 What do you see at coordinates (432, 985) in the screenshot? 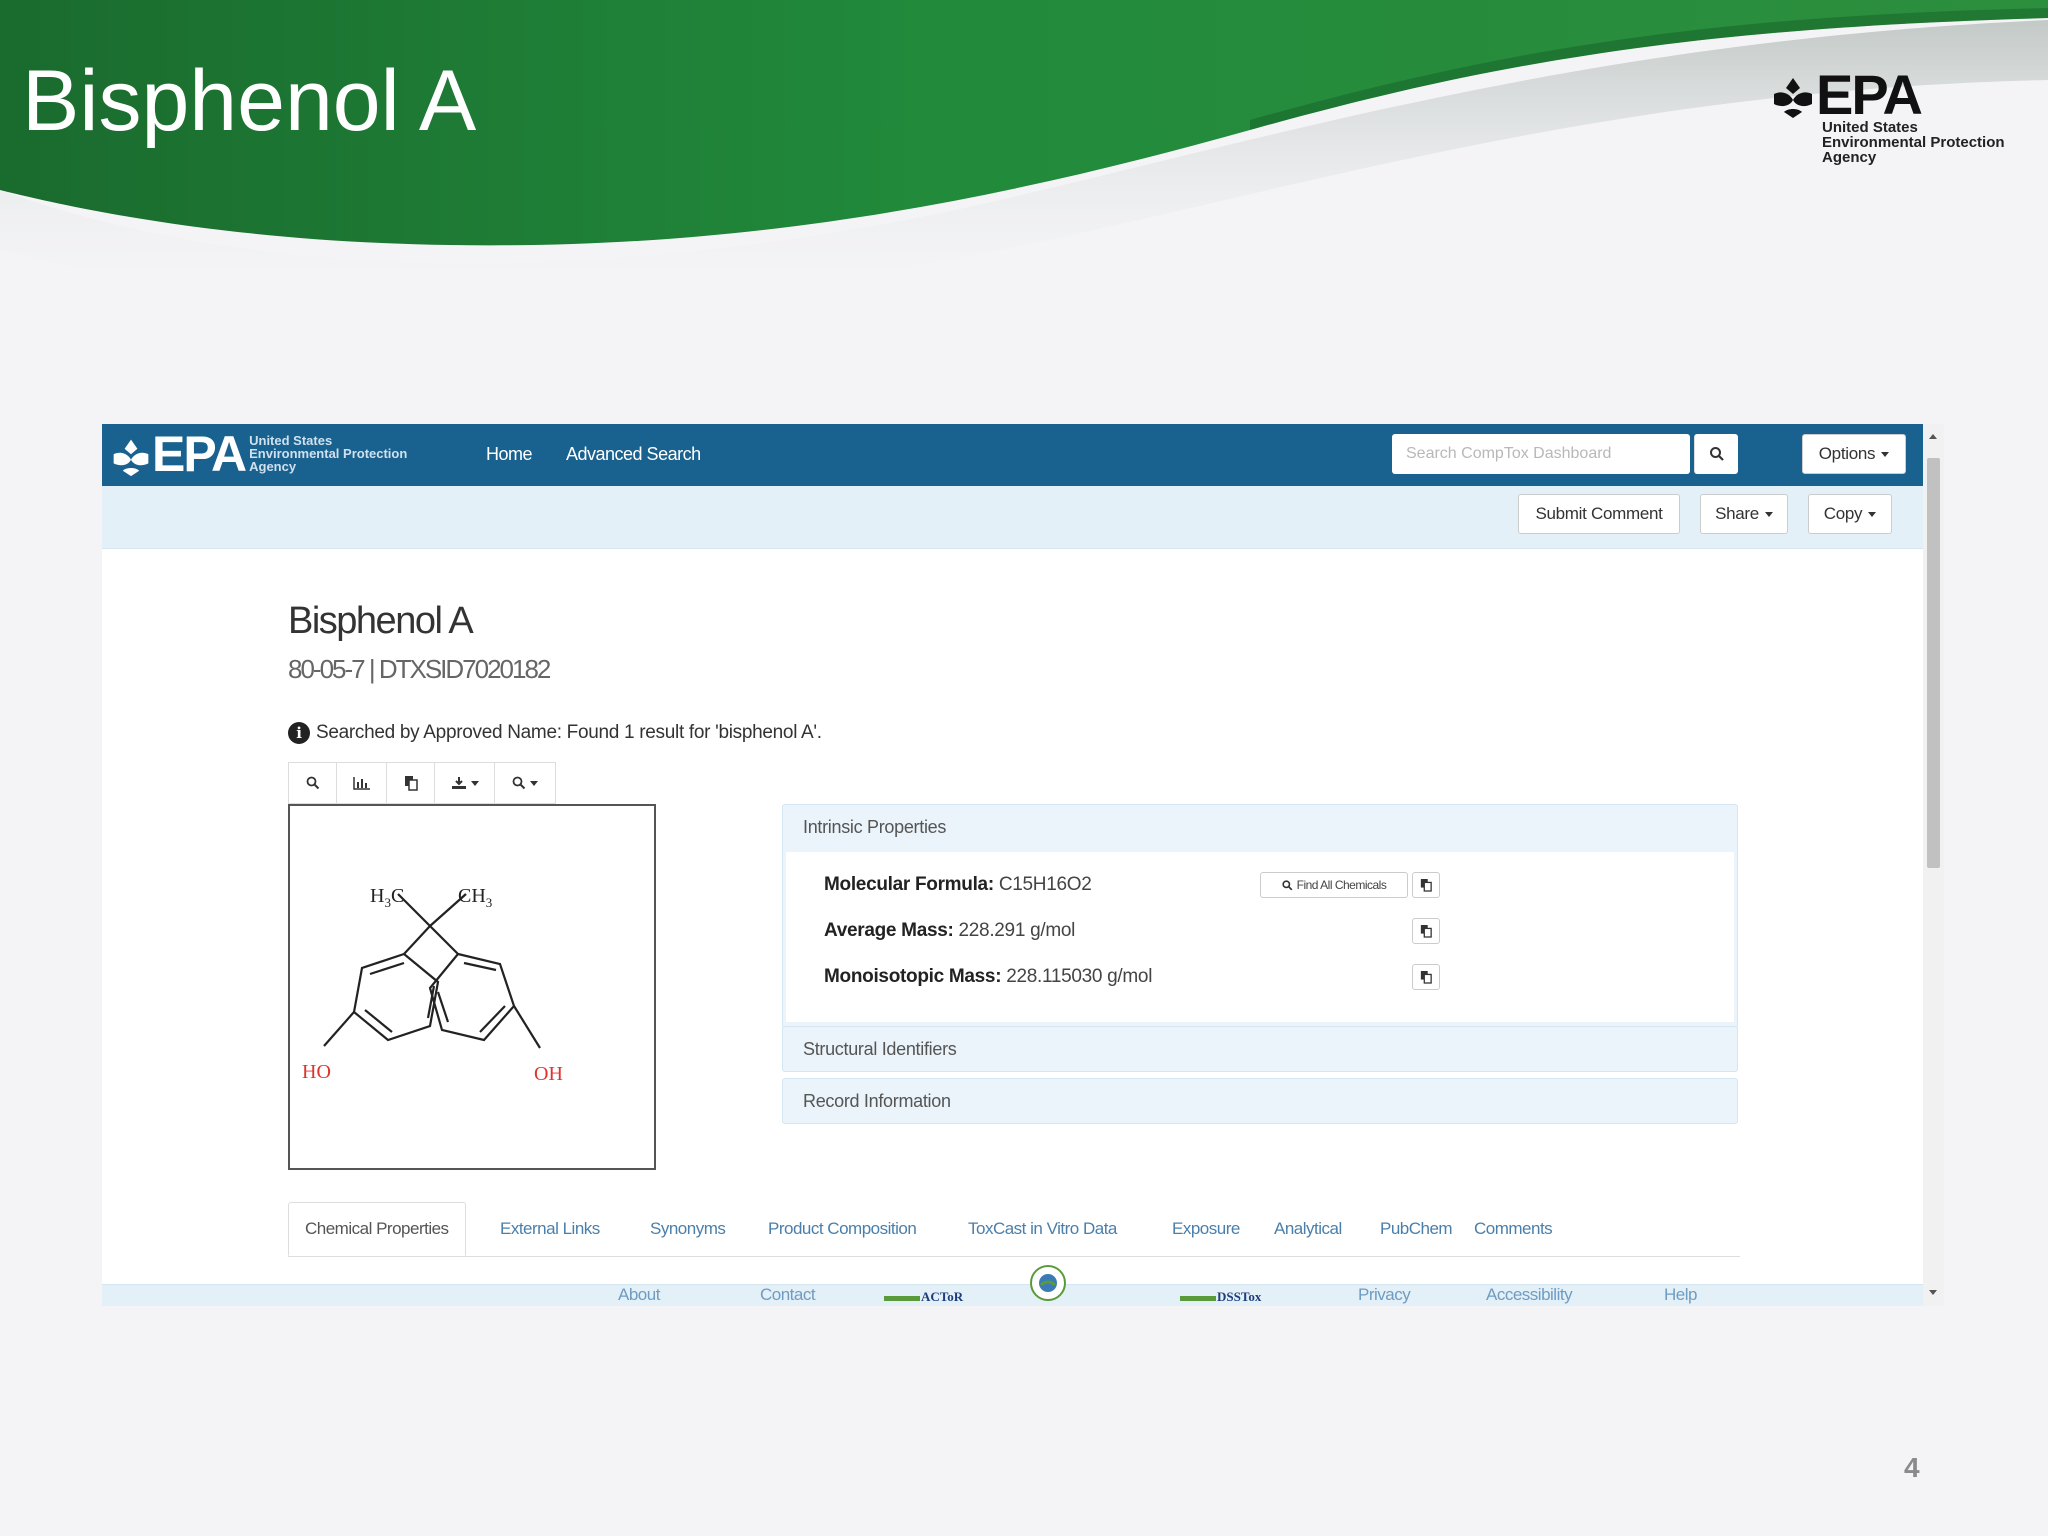
I see `bisphenol-a-structure: H3C CH3 HO OH` at bounding box center [432, 985].